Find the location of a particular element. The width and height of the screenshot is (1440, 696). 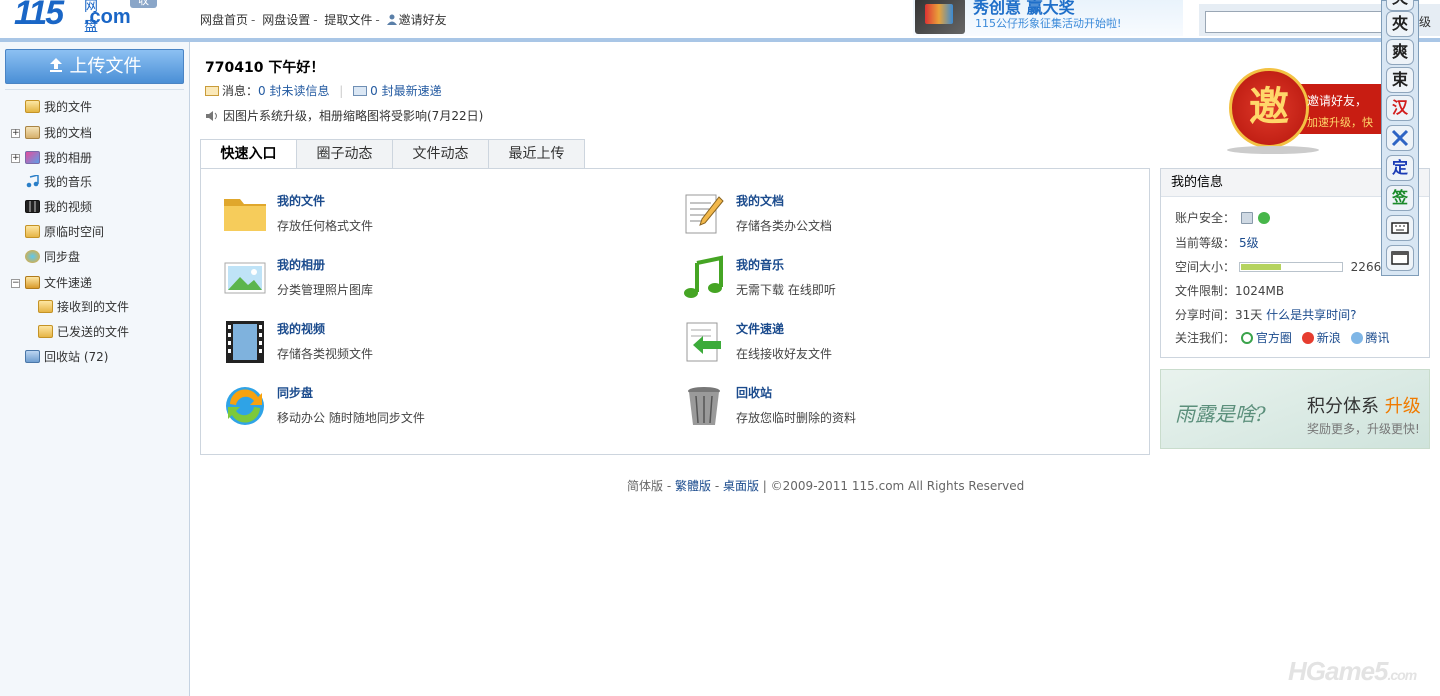

points-title: 积分体系 升级 is located at coordinates (1364, 406).